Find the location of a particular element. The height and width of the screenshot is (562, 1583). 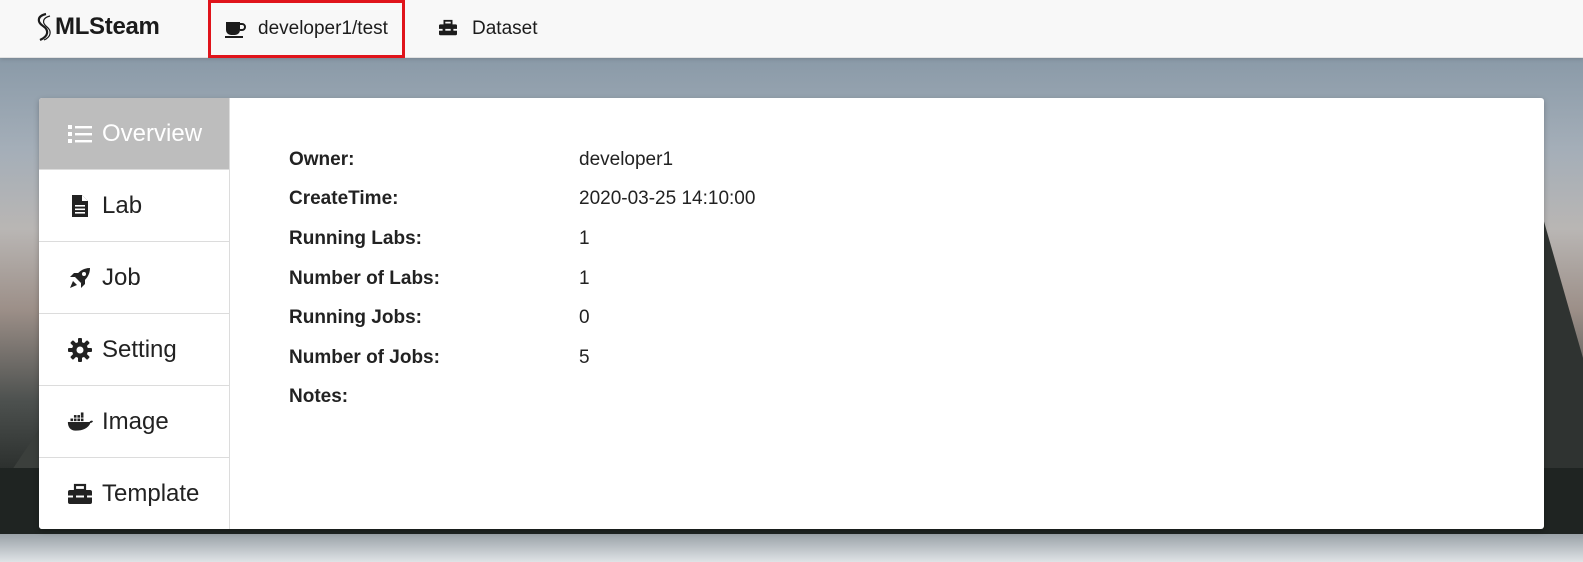

sidebar-item-job: Job is located at coordinates (134, 278).